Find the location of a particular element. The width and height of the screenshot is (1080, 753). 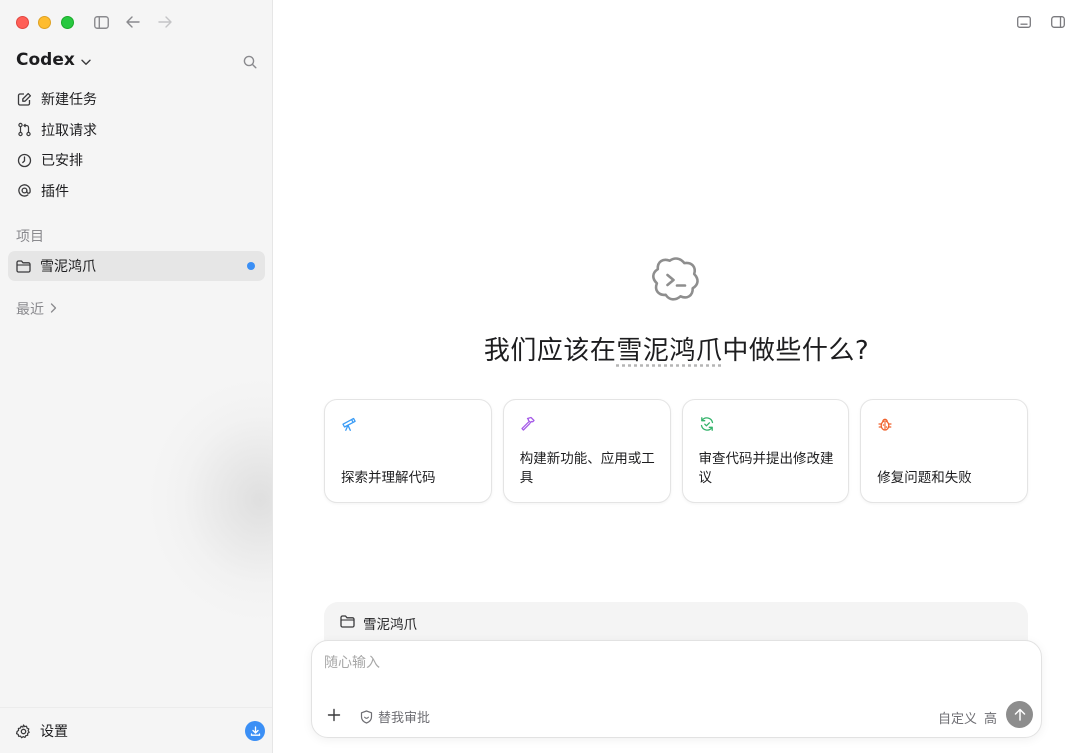

level-label: 高 is located at coordinates (990, 719).